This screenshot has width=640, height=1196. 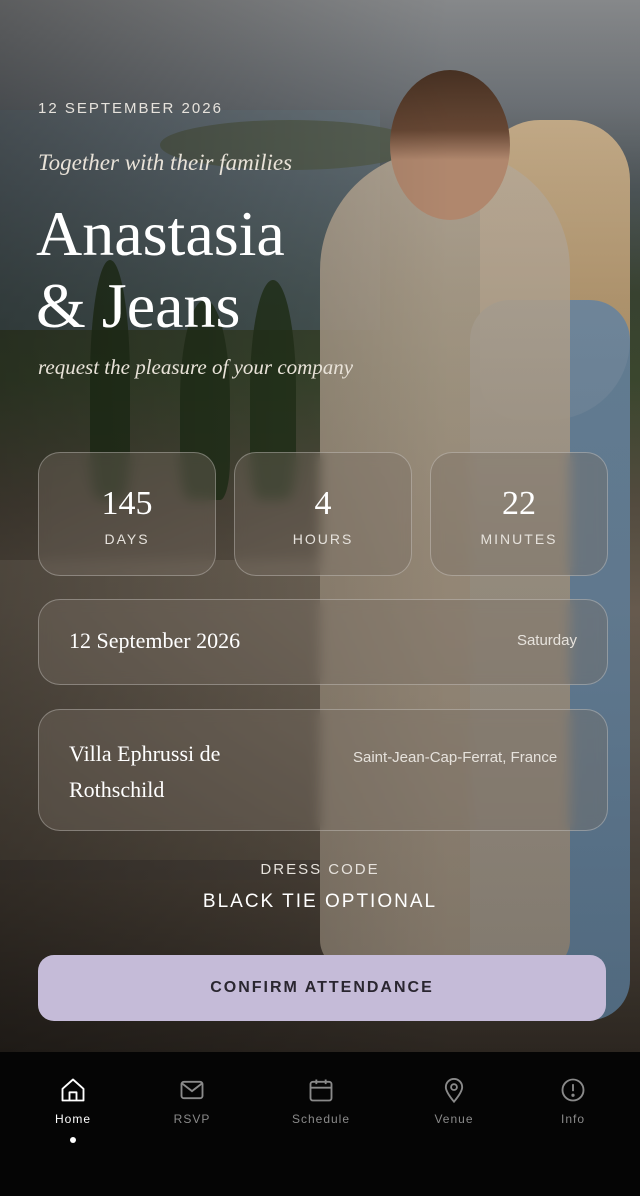 I want to click on countdown-unit: MINUTES, so click(x=519, y=539).